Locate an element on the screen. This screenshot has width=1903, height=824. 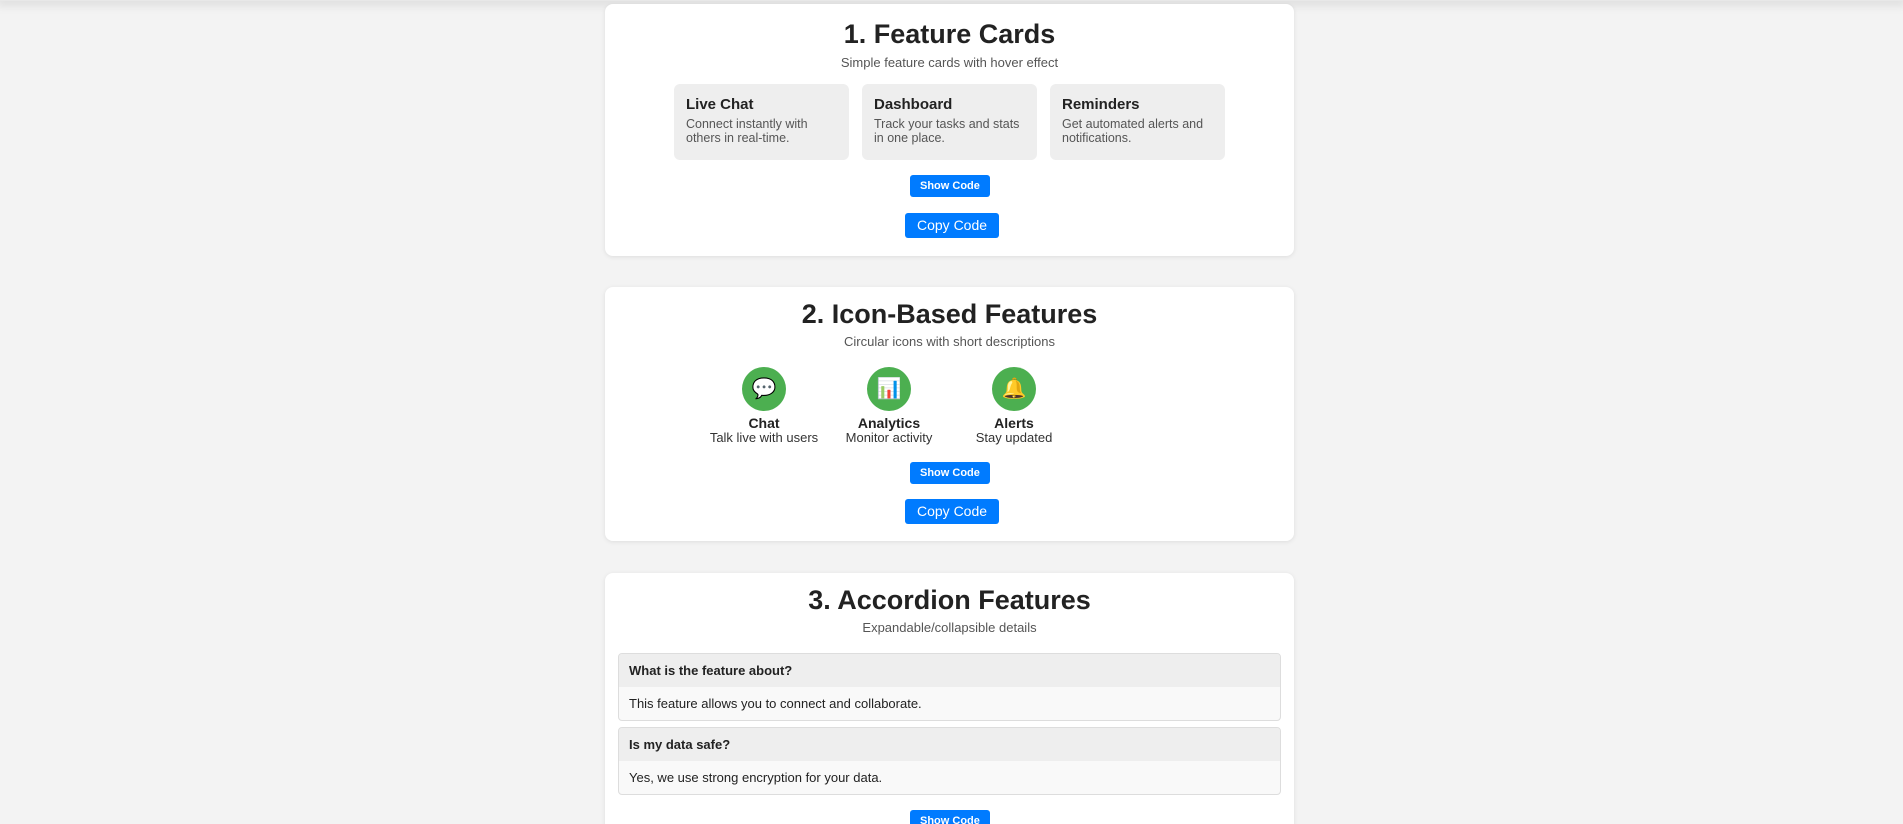
icon-feature-chat: 💬 Chat Talk live with users is located at coordinates (764, 406).